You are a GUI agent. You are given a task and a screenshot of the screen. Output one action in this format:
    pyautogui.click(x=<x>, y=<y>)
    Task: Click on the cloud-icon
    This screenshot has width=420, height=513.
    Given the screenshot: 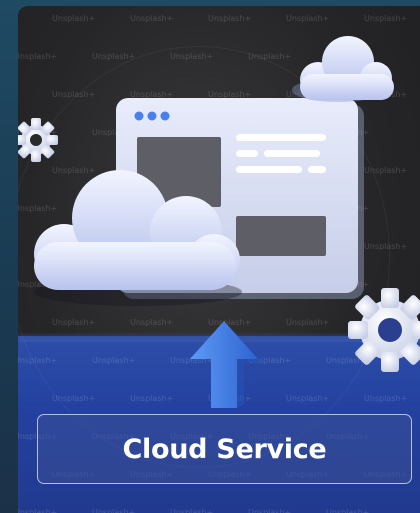 What is the action you would take?
    pyautogui.click(x=343, y=69)
    